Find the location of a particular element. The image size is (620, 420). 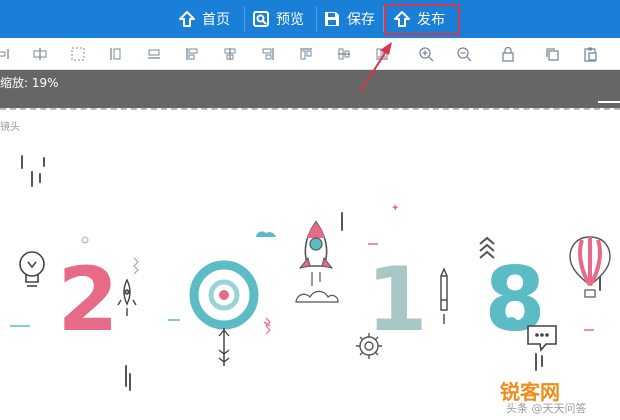

zoom-level-text: 缩放: 19% is located at coordinates (29, 83).